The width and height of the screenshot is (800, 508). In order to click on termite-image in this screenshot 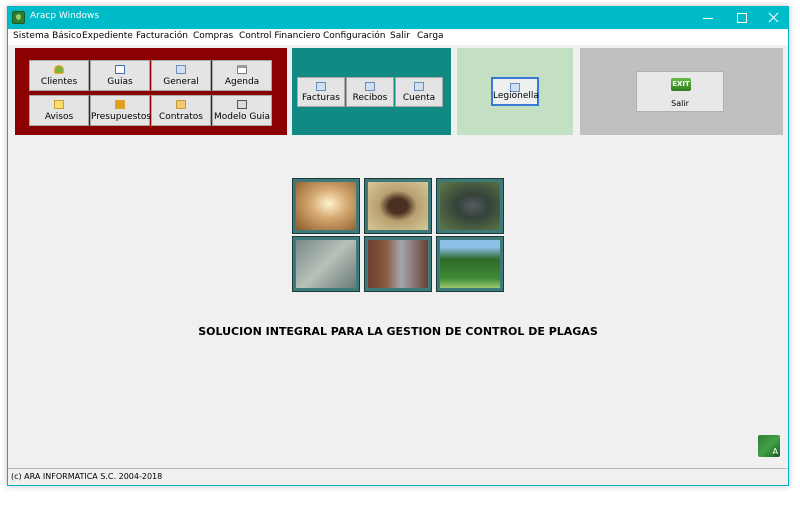, I will do `click(326, 206)`.